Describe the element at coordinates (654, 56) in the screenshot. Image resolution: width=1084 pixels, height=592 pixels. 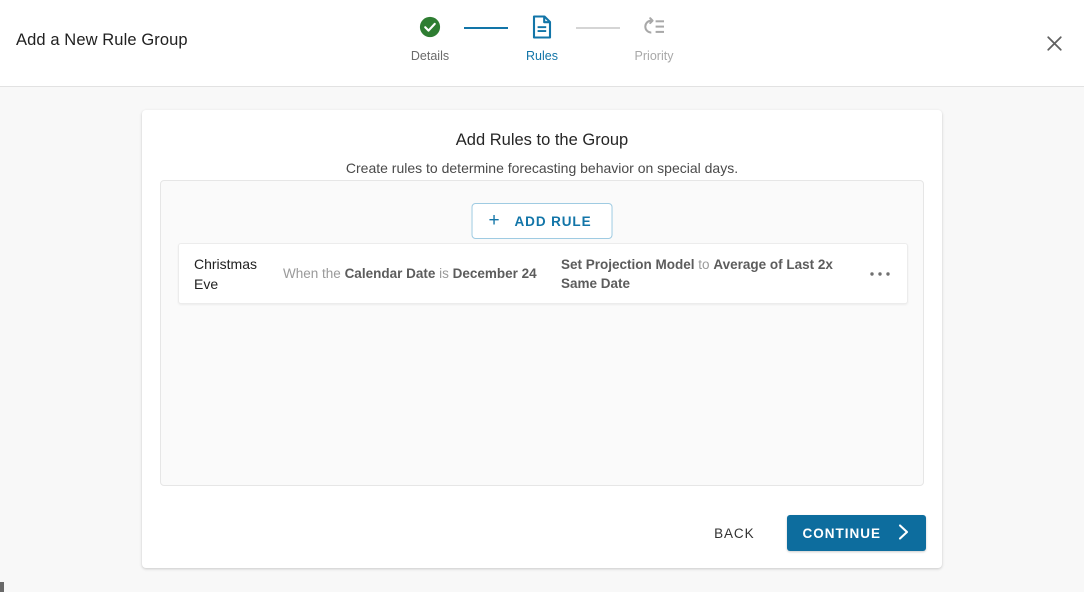
I see `stepper-label-priority: Priority` at that location.